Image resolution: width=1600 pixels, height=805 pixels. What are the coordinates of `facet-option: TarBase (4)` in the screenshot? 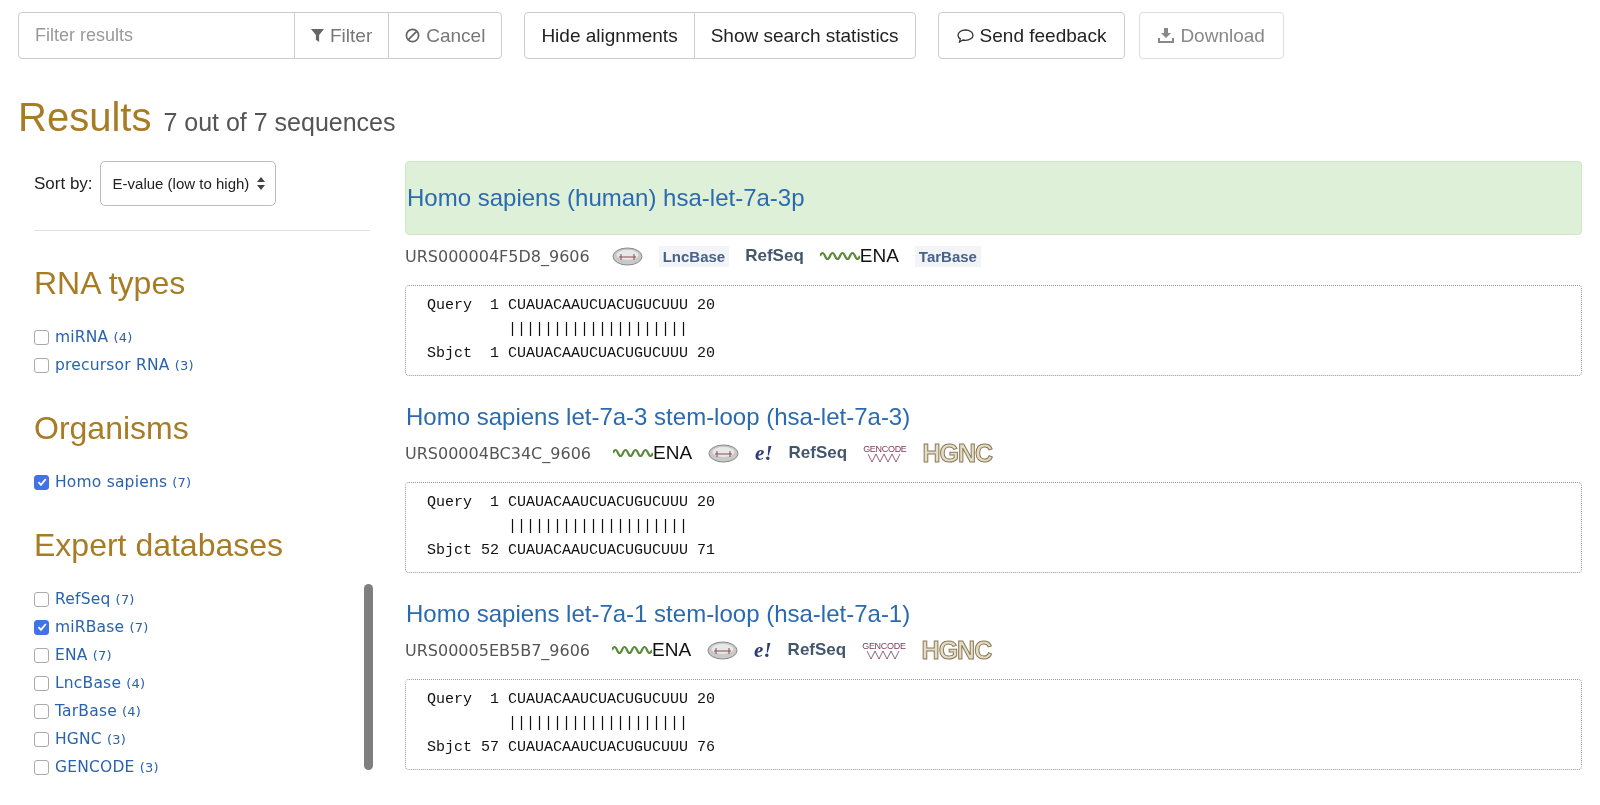 It's located at (88, 711).